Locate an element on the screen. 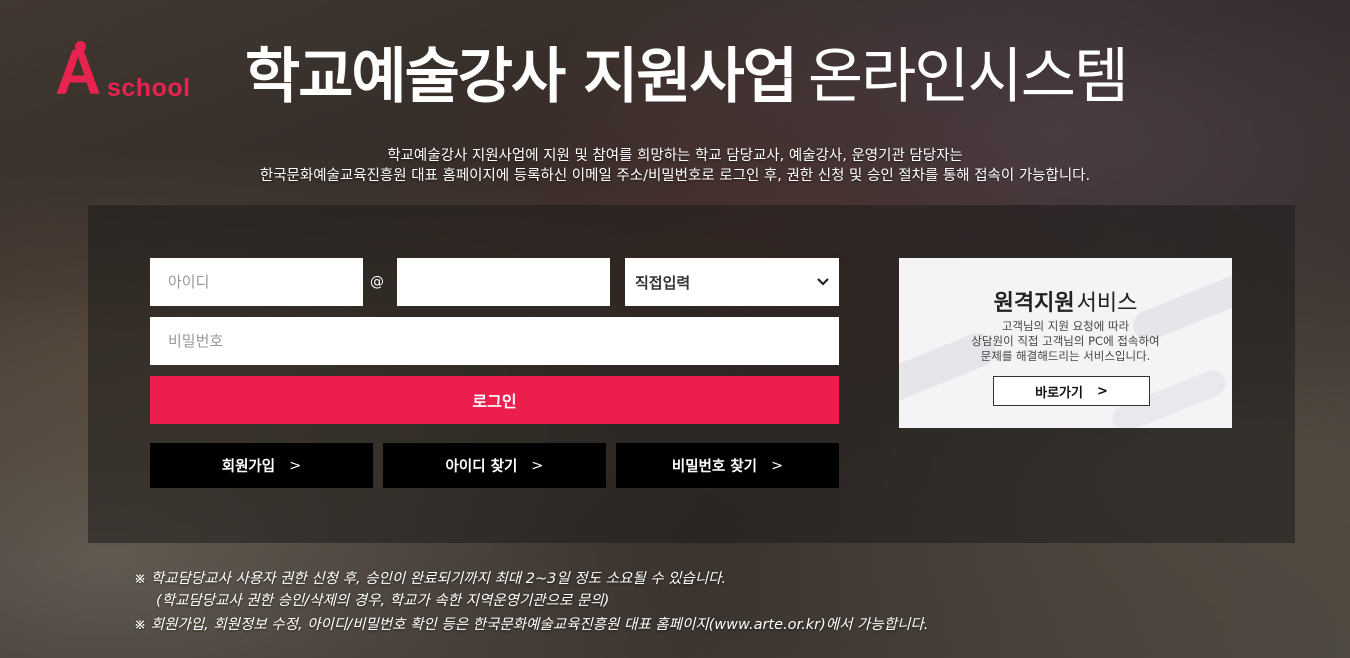 The width and height of the screenshot is (1350, 658). remote-desc-line-2: 상담원이 직접 고객님의 PC에 접속하여 is located at coordinates (1065, 341).